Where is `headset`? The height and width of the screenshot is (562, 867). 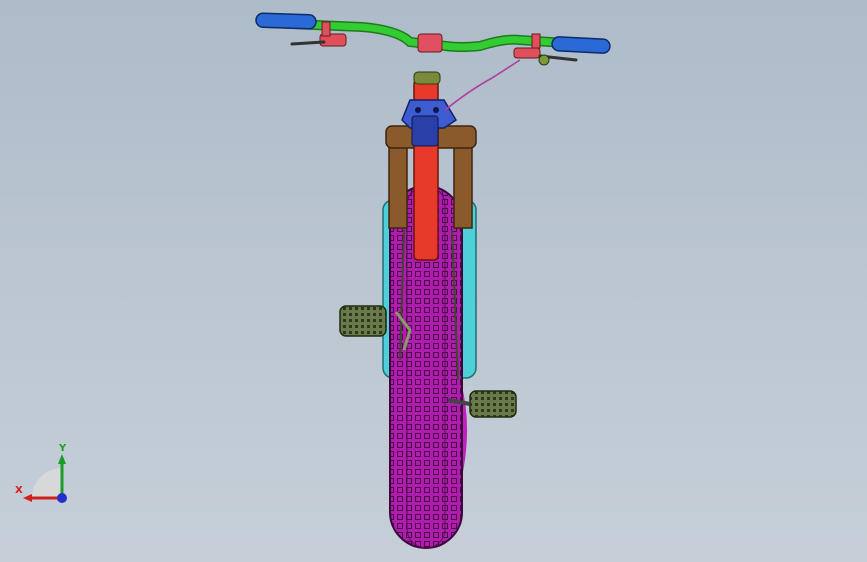
headset is located at coordinates (427, 78).